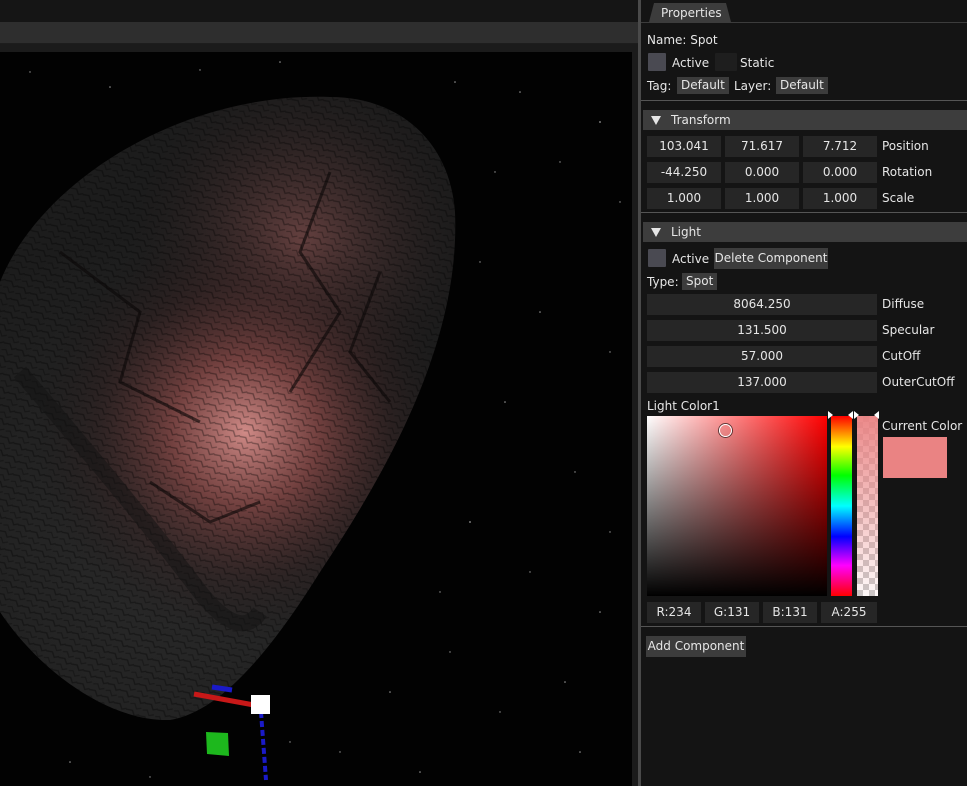  What do you see at coordinates (840, 146) in the screenshot?
I see `position-z-field: 7.712` at bounding box center [840, 146].